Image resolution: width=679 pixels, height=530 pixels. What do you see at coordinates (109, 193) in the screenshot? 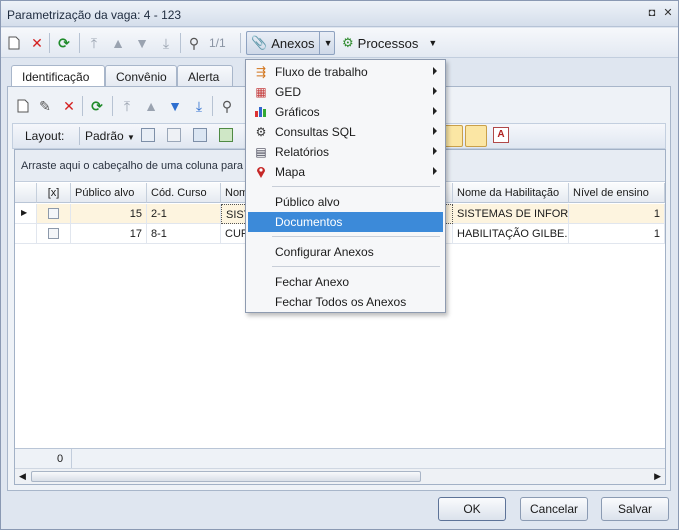
I see `column-header-publico-alvo: Público alvo` at bounding box center [109, 193].